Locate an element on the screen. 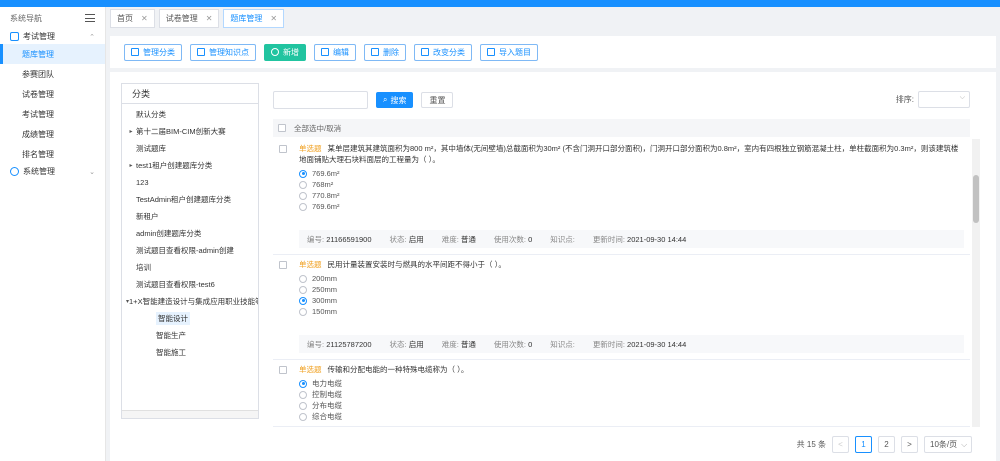 The width and height of the screenshot is (1000, 461). tree-node: ▸ test1租户创建题库分类 is located at coordinates (190, 165).